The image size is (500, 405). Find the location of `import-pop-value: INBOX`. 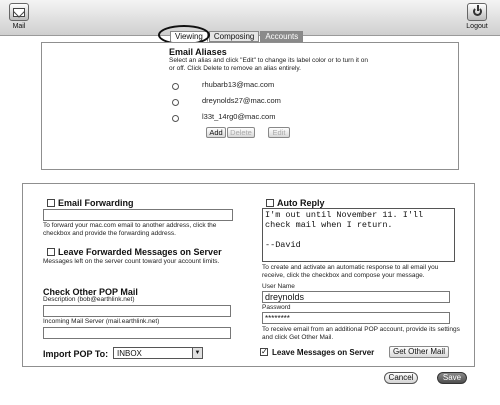

import-pop-value: INBOX is located at coordinates (129, 353).